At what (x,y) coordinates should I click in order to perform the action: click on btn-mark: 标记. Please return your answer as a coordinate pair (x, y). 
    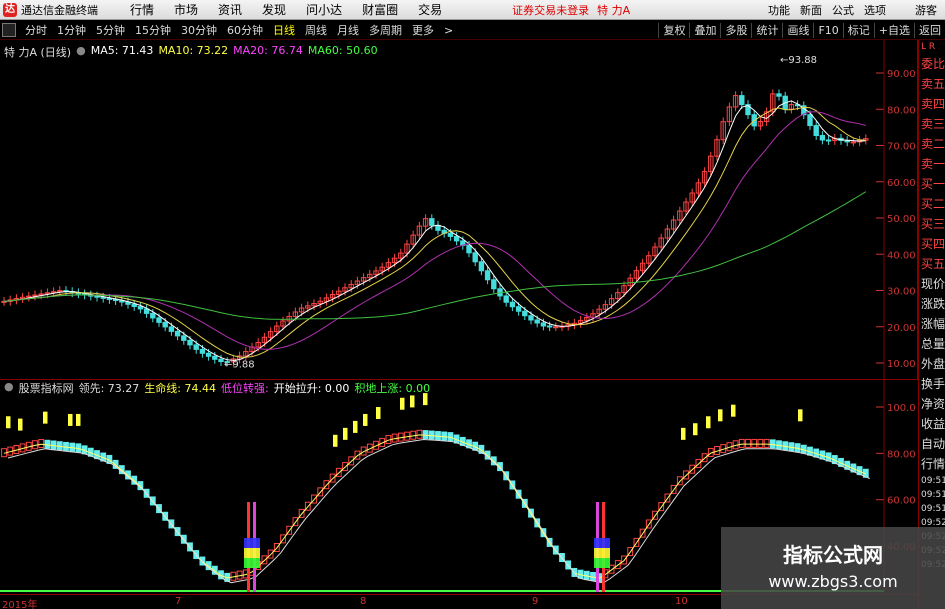
    Looking at the image, I should click on (858, 30).